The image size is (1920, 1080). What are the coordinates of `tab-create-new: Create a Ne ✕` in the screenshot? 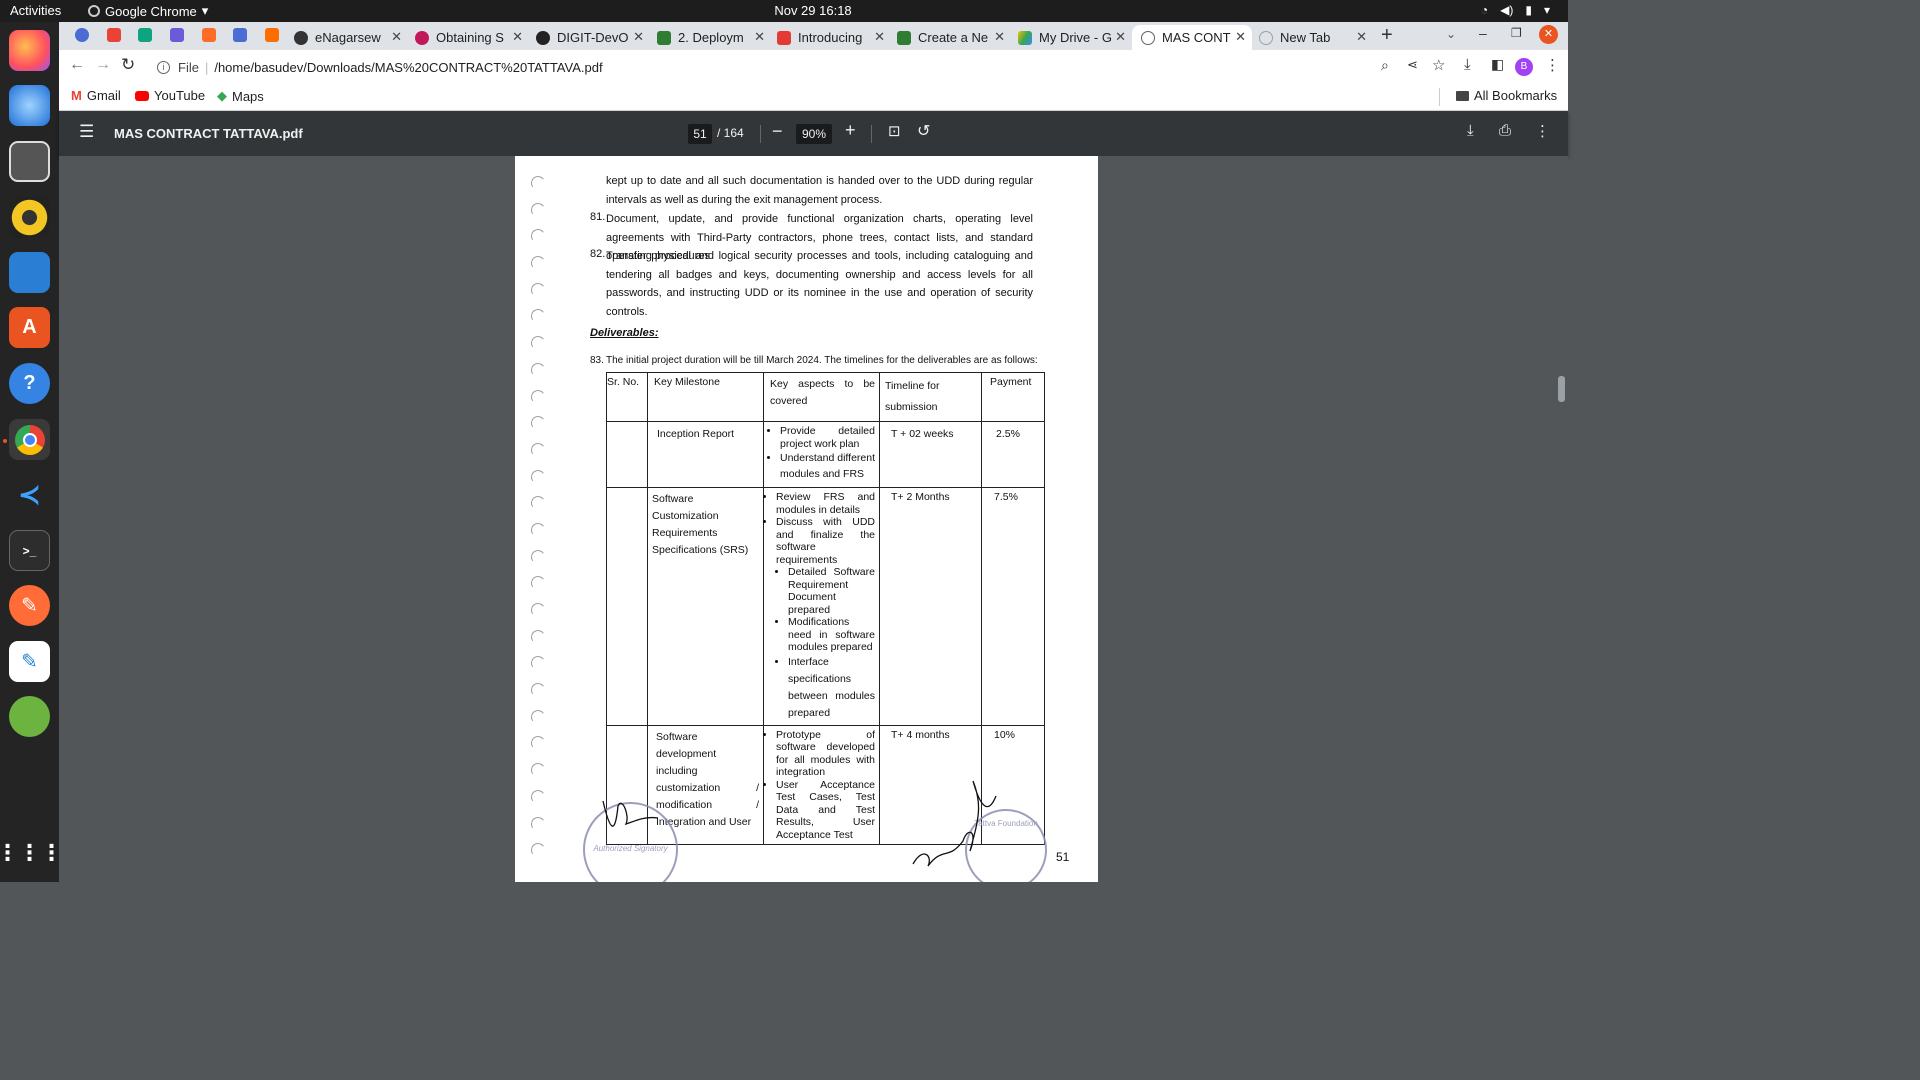 It's located at (954, 37).